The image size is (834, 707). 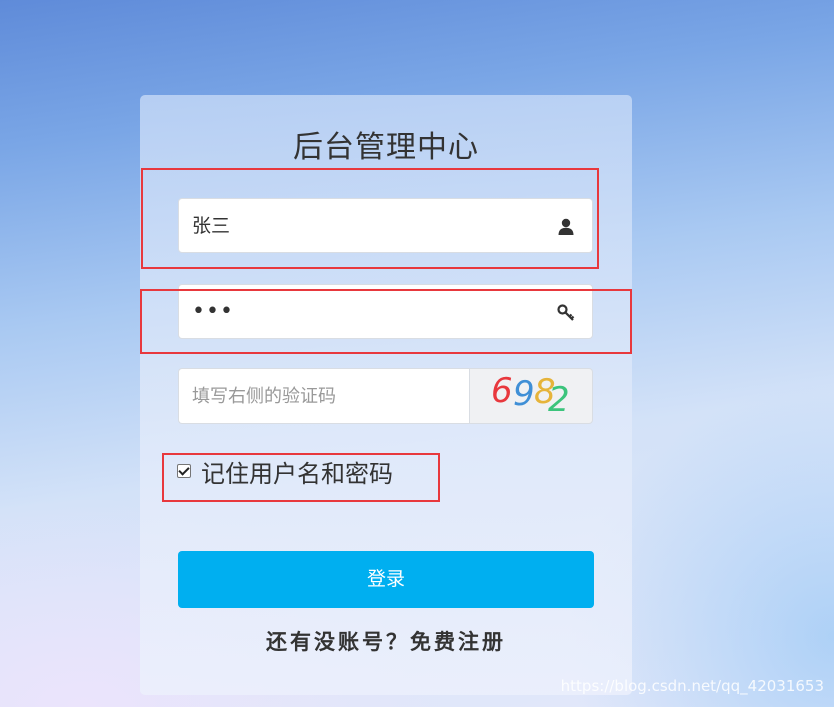 What do you see at coordinates (386, 579) in the screenshot?
I see `login-button: 登录` at bounding box center [386, 579].